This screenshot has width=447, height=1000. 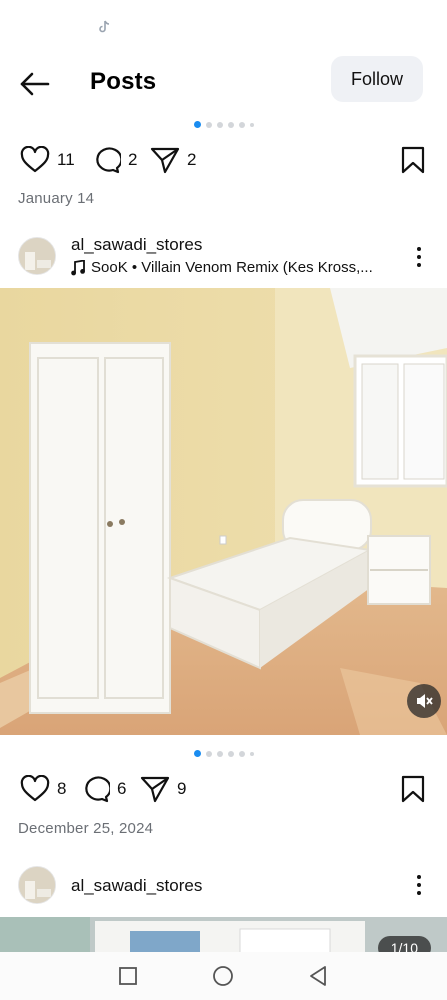 What do you see at coordinates (133, 159) in the screenshot?
I see `comment-count: 2` at bounding box center [133, 159].